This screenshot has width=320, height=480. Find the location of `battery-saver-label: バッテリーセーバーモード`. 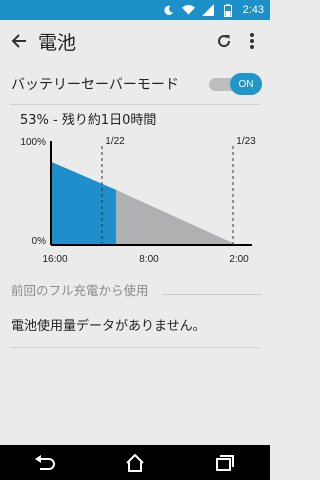

battery-saver-label: バッテリーセーバーモード is located at coordinates (95, 85).